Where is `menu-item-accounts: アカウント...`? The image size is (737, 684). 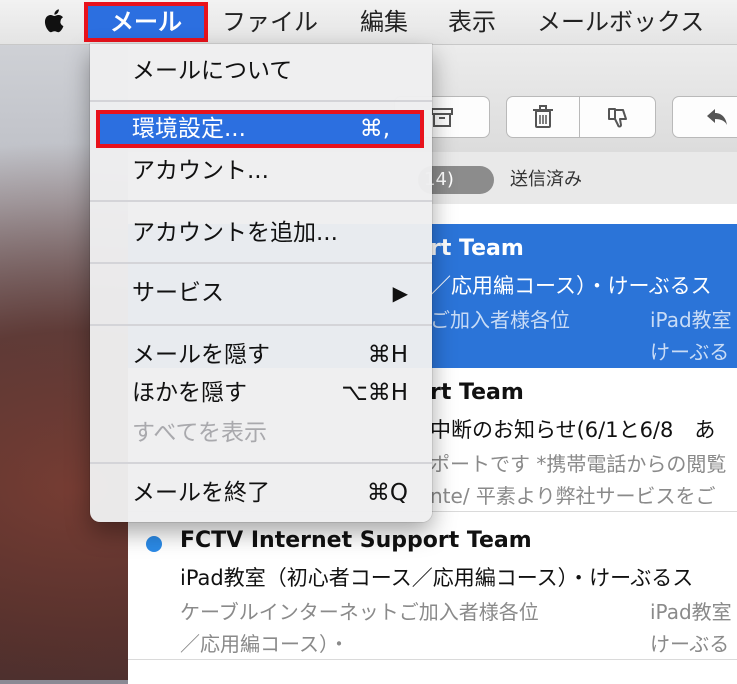
menu-item-accounts: アカウント... is located at coordinates (261, 171).